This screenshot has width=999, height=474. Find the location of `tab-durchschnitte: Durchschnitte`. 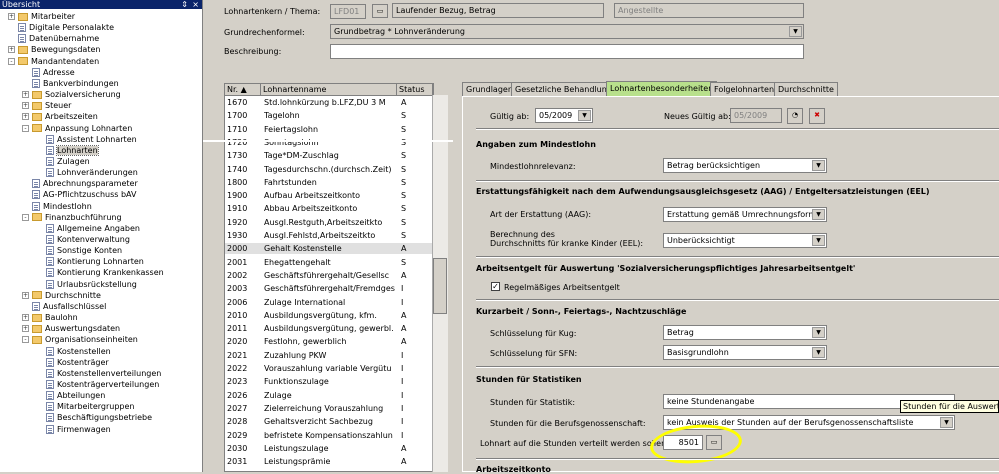

tab-durchschnitte: Durchschnitte is located at coordinates (806, 89).